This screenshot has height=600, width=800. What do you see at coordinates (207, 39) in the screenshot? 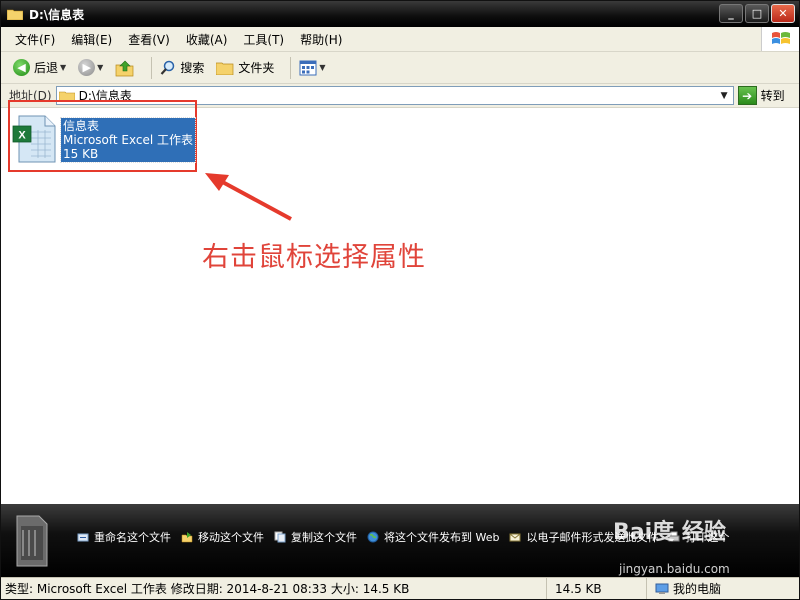
I see `menu-favorites: 收藏(A)` at bounding box center [207, 39].